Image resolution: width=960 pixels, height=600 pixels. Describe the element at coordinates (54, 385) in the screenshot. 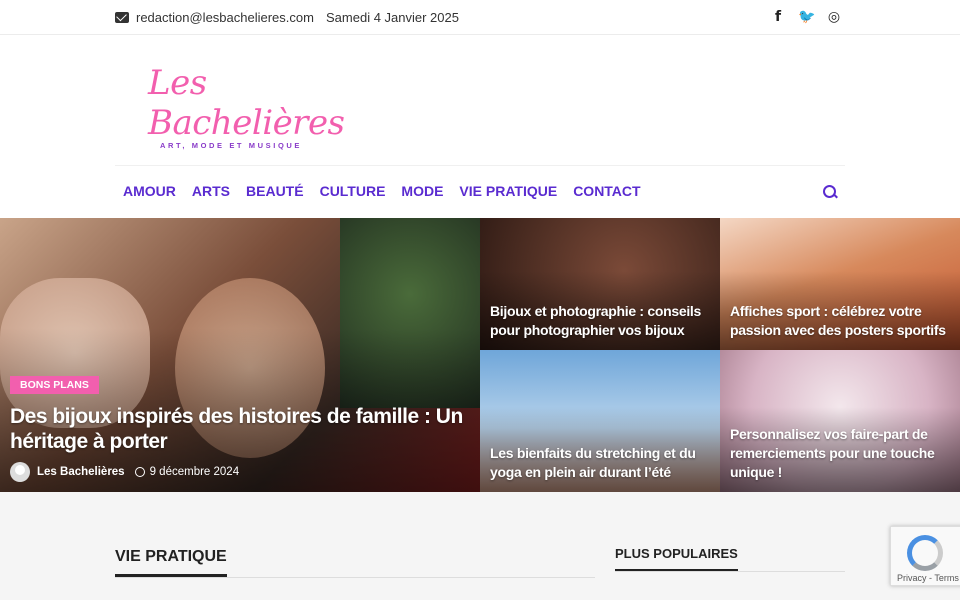

I see `category-badge: BONS PLANS` at that location.